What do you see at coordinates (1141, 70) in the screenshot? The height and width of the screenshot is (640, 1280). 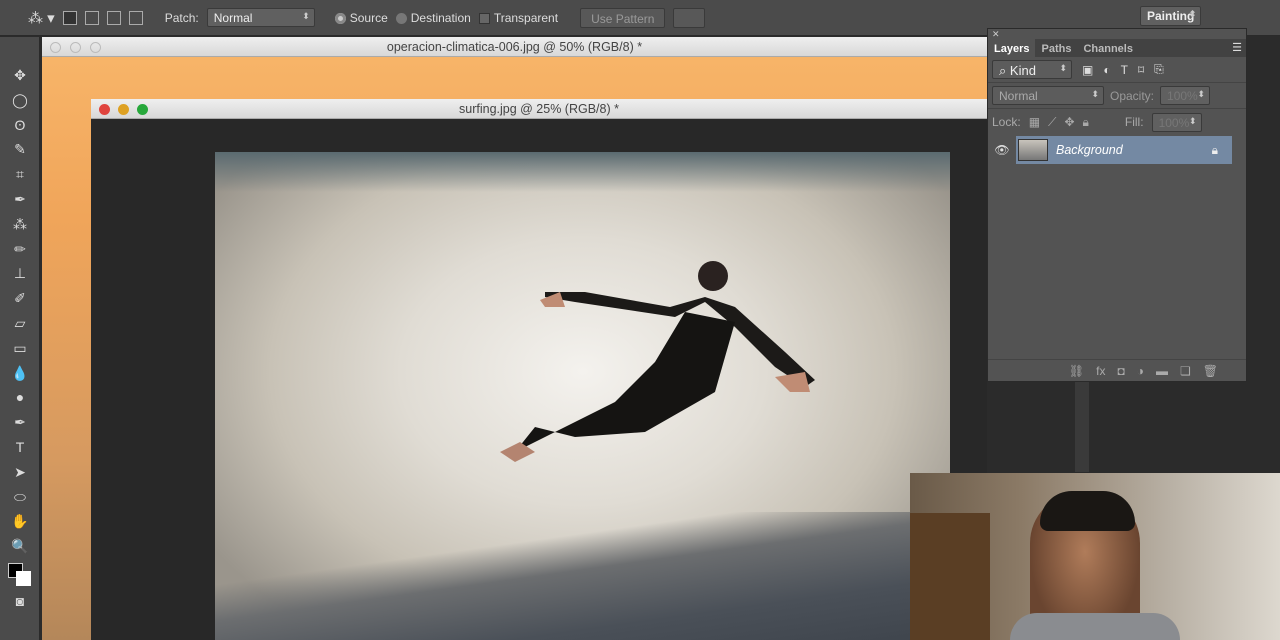 I see `filter-shape-icon: ⌑` at bounding box center [1141, 70].